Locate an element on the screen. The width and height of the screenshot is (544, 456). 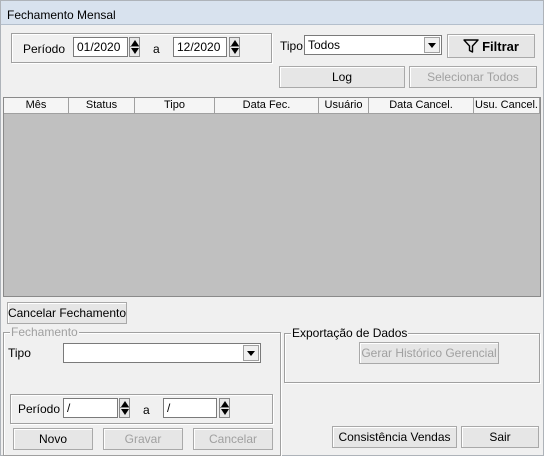
exportacao-group-title: Exportação de Dados is located at coordinates (350, 333).